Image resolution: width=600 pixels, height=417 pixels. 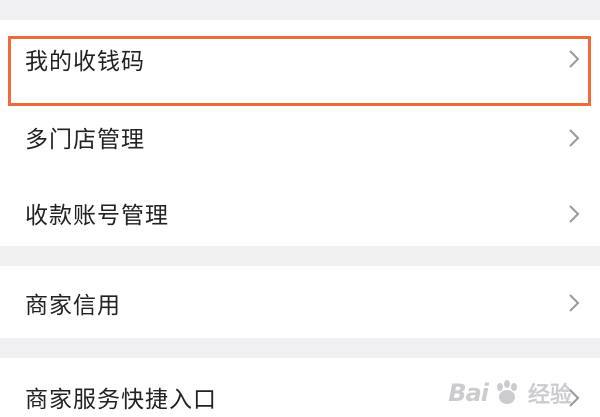 I want to click on menu-item-label: 多门店管理, so click(x=85, y=140).